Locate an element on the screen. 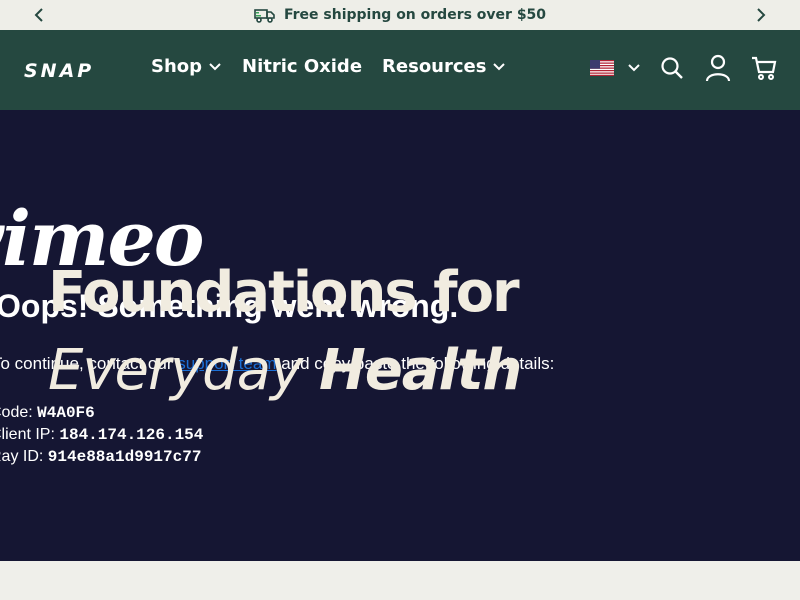  announcement-text: Free shipping on orders over $50 is located at coordinates (415, 15).